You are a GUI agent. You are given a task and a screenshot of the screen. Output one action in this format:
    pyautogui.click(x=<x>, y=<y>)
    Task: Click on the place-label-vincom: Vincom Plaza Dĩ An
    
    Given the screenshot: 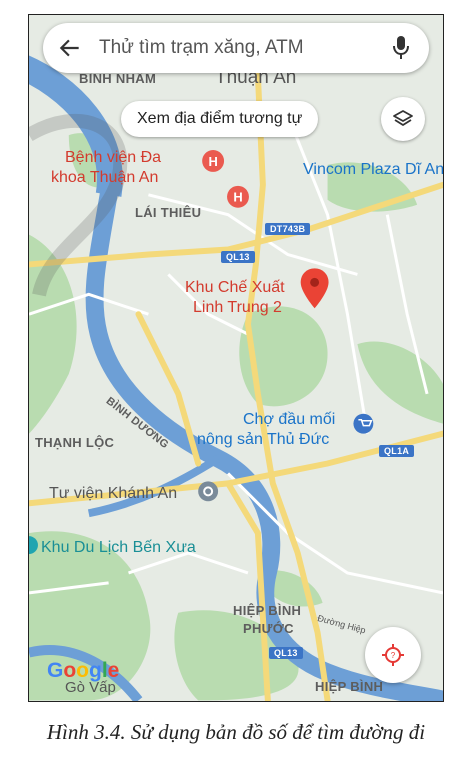 What is the action you would take?
    pyautogui.click(x=373, y=170)
    